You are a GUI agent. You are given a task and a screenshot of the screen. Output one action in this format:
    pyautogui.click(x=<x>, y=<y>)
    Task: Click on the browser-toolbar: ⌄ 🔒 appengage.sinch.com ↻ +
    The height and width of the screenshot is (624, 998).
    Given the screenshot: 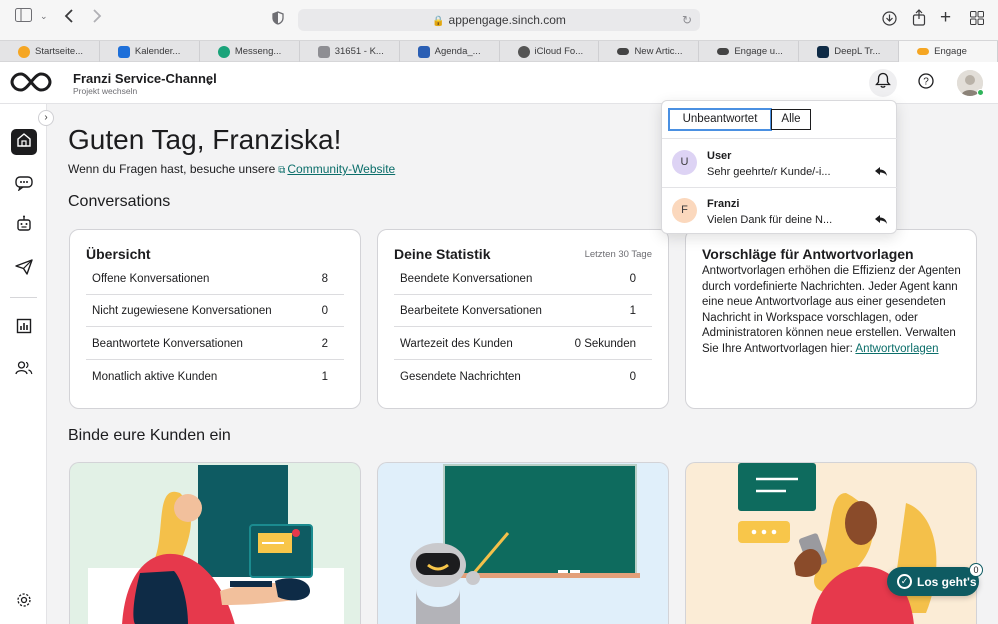 What is the action you would take?
    pyautogui.click(x=499, y=20)
    